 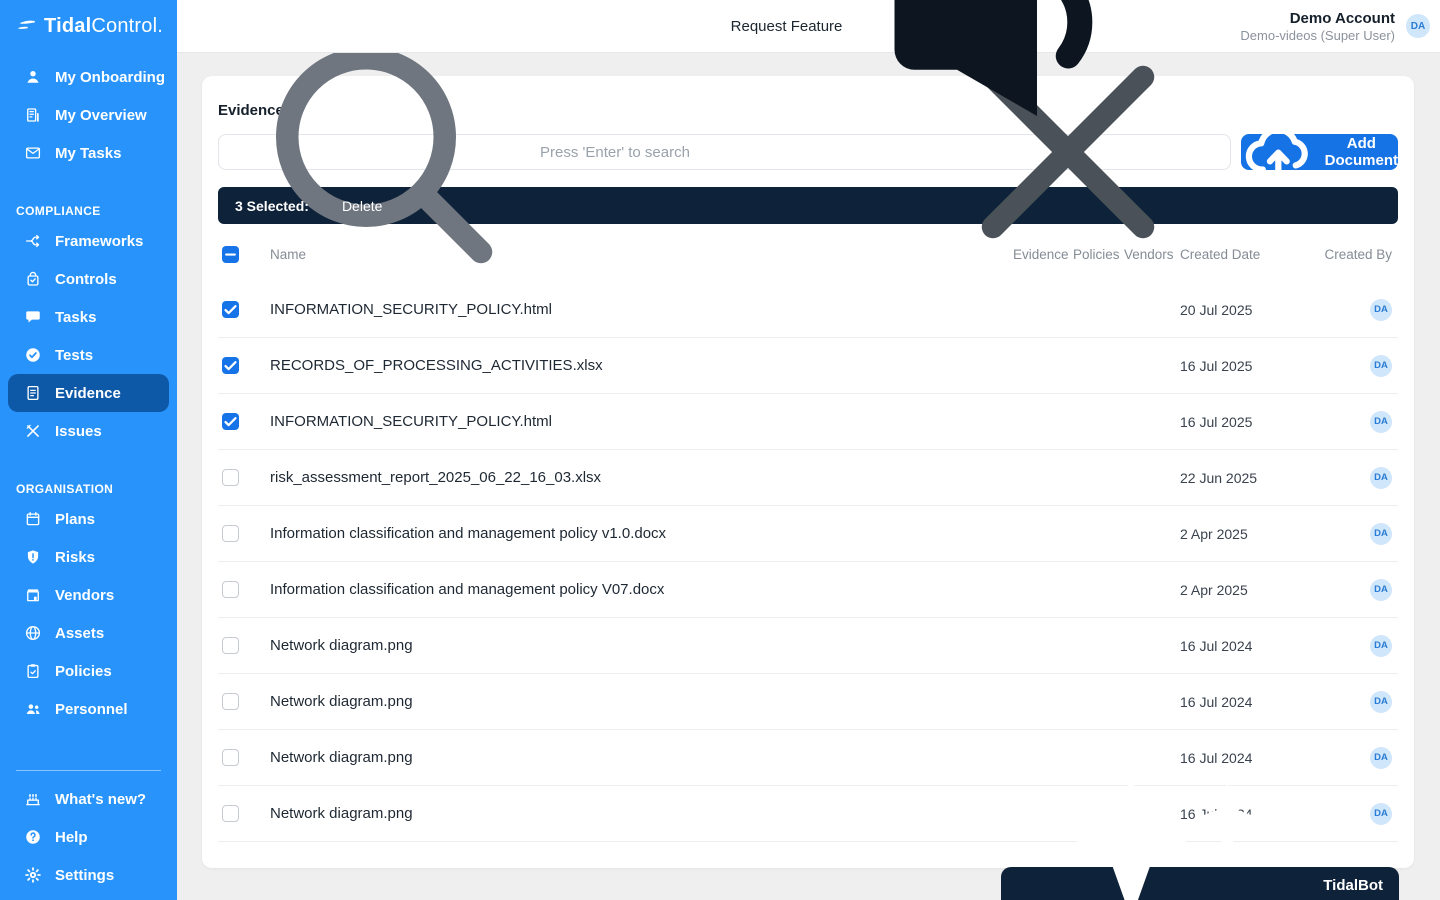 I want to click on sidebar-item-label: Risks, so click(x=75, y=557).